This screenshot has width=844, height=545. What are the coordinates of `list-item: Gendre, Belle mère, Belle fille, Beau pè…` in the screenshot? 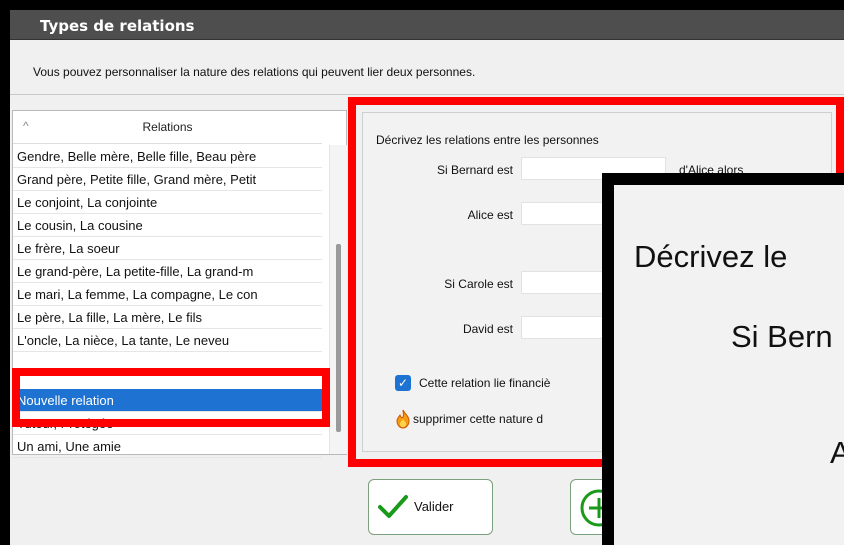 It's located at (167, 156).